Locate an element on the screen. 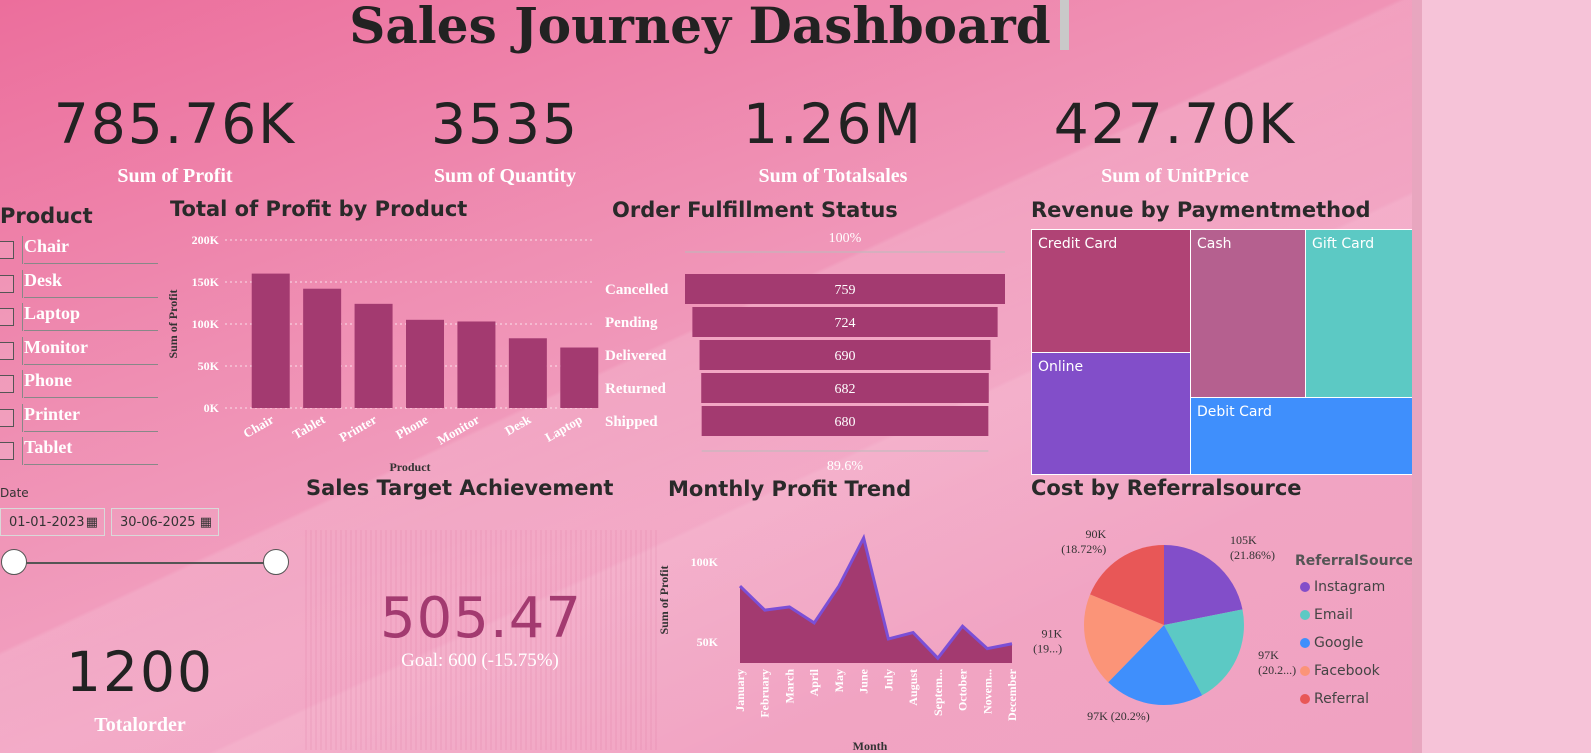 This screenshot has width=1591, height=753. legend-item: Google is located at coordinates (1331, 644).